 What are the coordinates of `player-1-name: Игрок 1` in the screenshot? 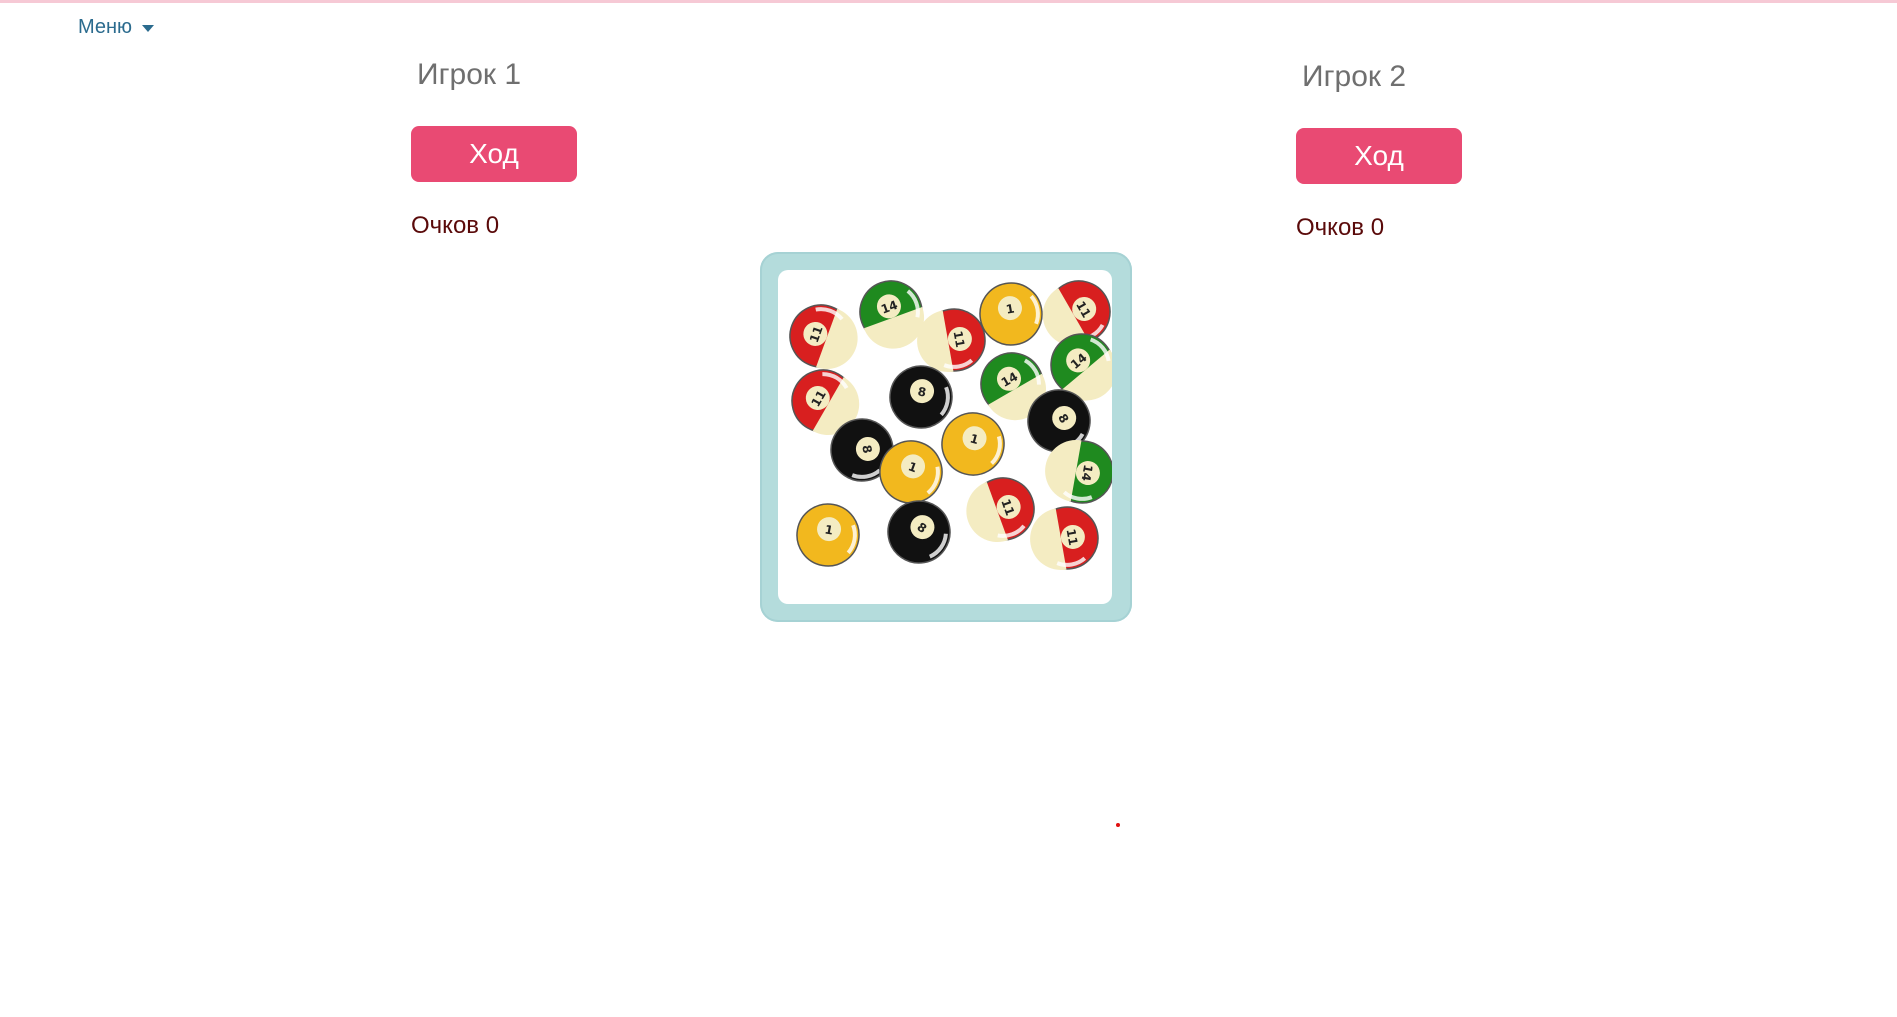 It's located at (469, 74).